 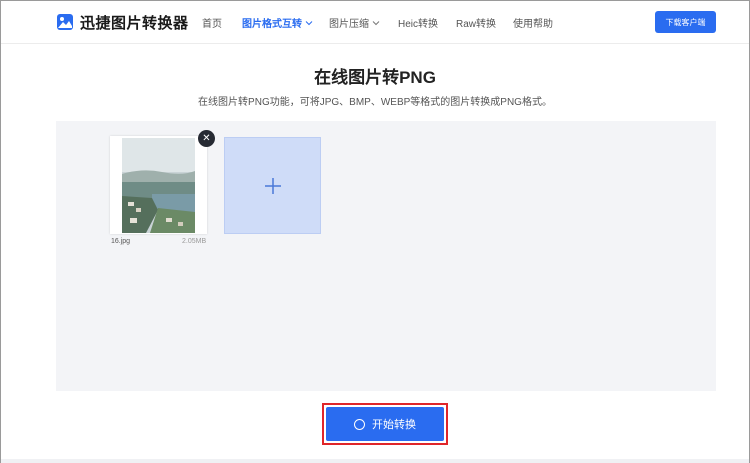 What do you see at coordinates (375, 461) in the screenshot?
I see `footer-divider` at bounding box center [375, 461].